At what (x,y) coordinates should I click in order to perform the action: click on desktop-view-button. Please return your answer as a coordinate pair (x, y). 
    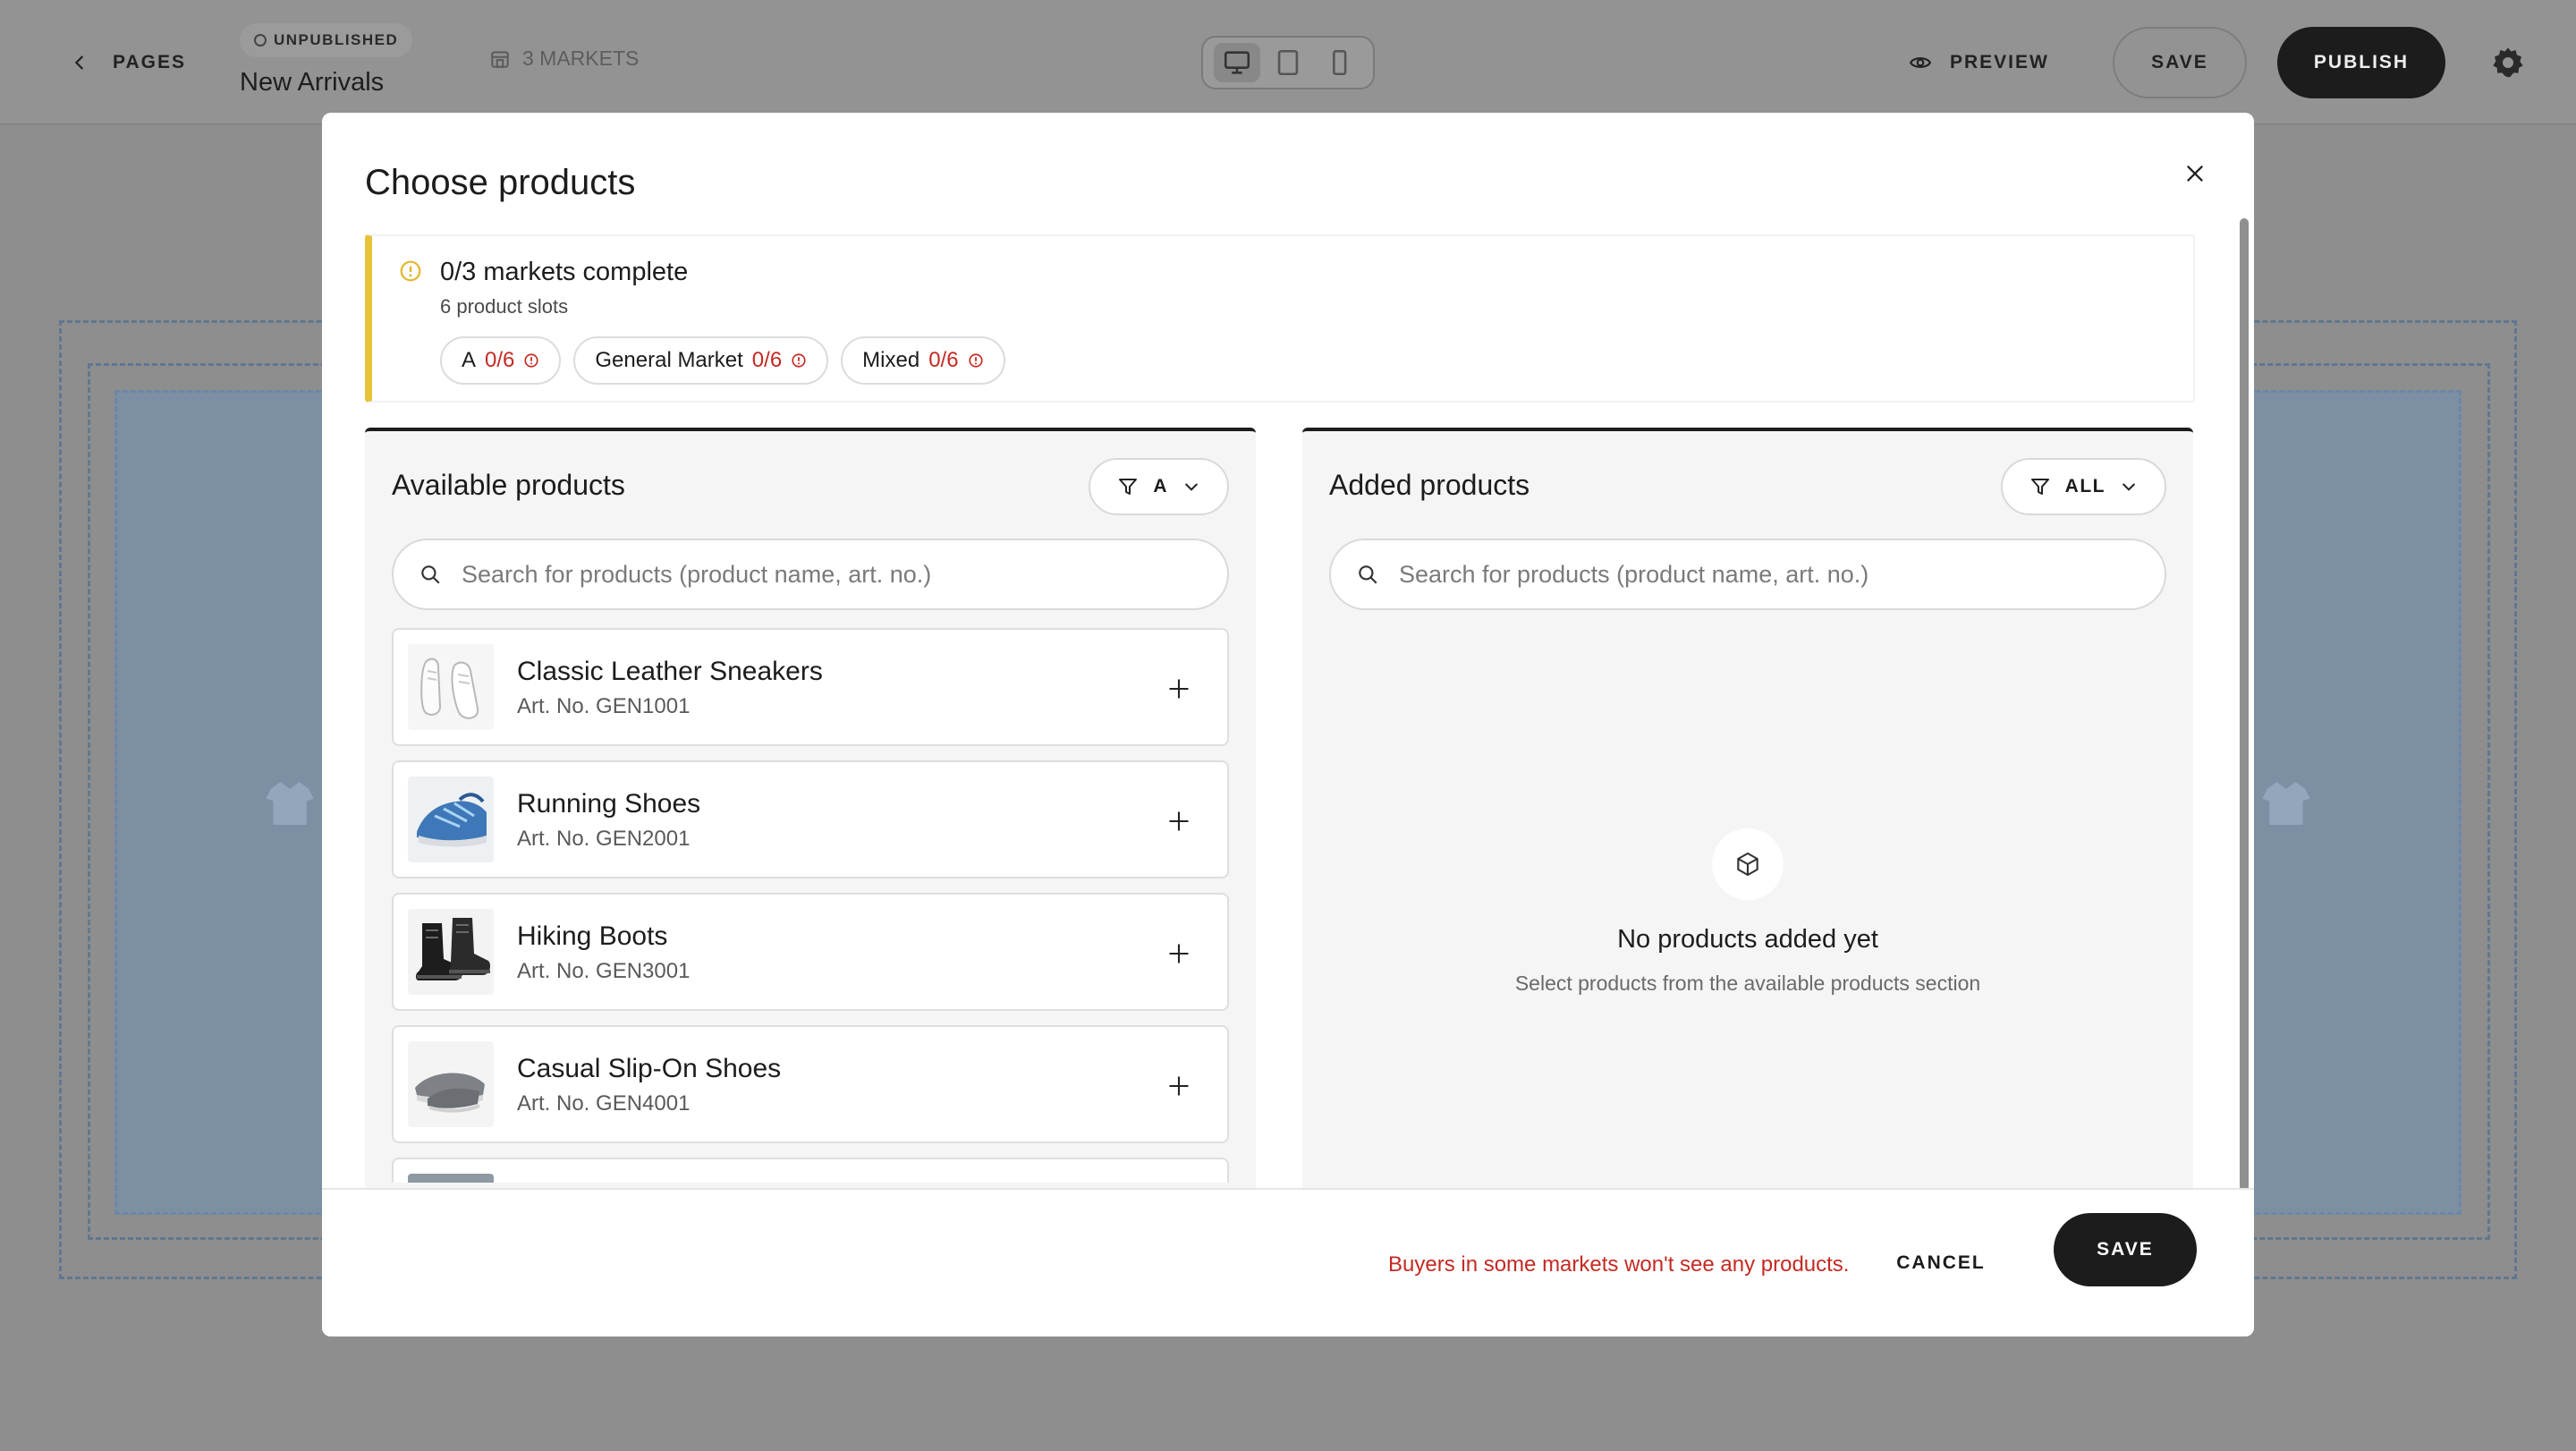
    Looking at the image, I should click on (1237, 63).